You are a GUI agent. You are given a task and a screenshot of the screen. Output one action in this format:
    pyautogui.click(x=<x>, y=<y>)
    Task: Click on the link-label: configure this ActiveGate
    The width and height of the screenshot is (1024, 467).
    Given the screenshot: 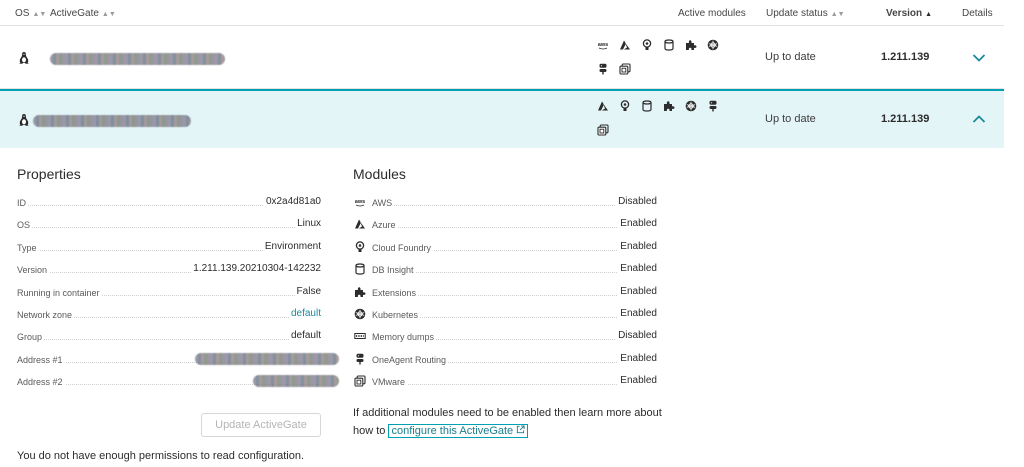 What is the action you would take?
    pyautogui.click(x=452, y=431)
    